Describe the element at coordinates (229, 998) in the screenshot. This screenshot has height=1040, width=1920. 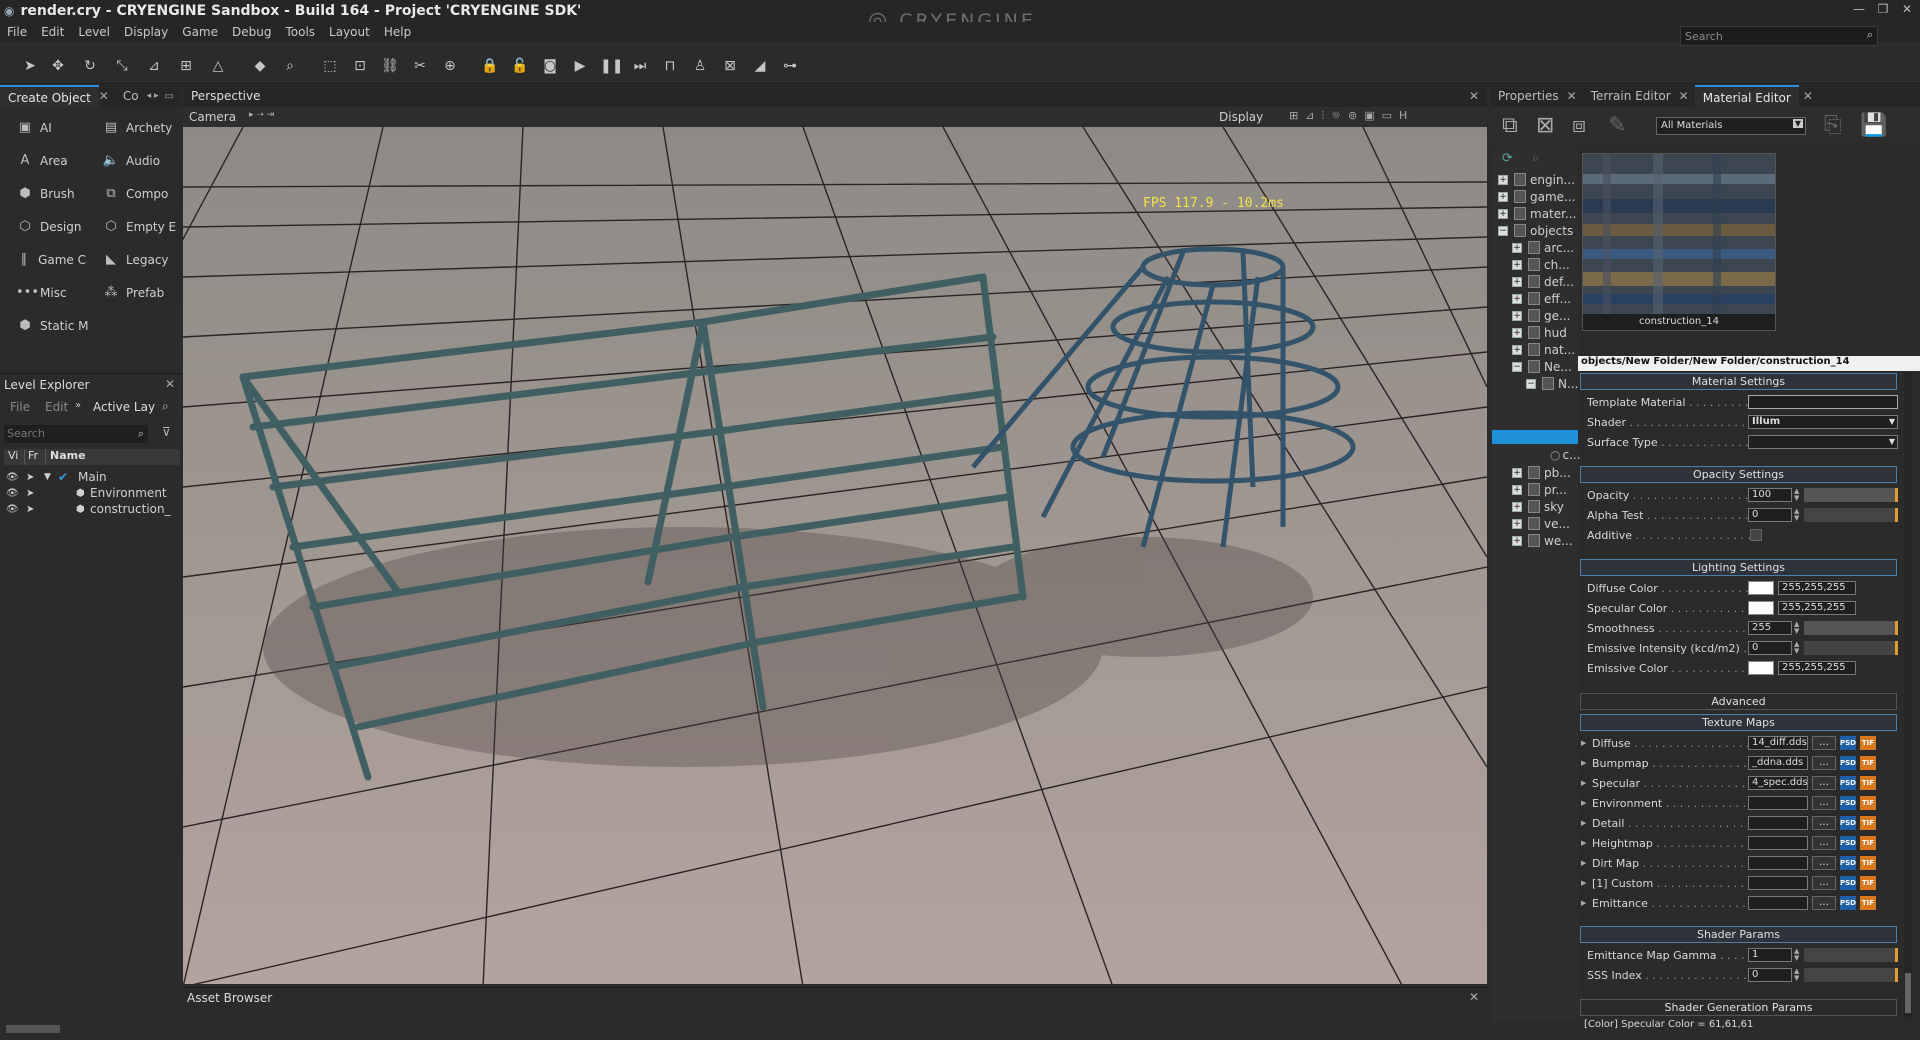
I see `asset-browser-title: Asset Browser` at that location.